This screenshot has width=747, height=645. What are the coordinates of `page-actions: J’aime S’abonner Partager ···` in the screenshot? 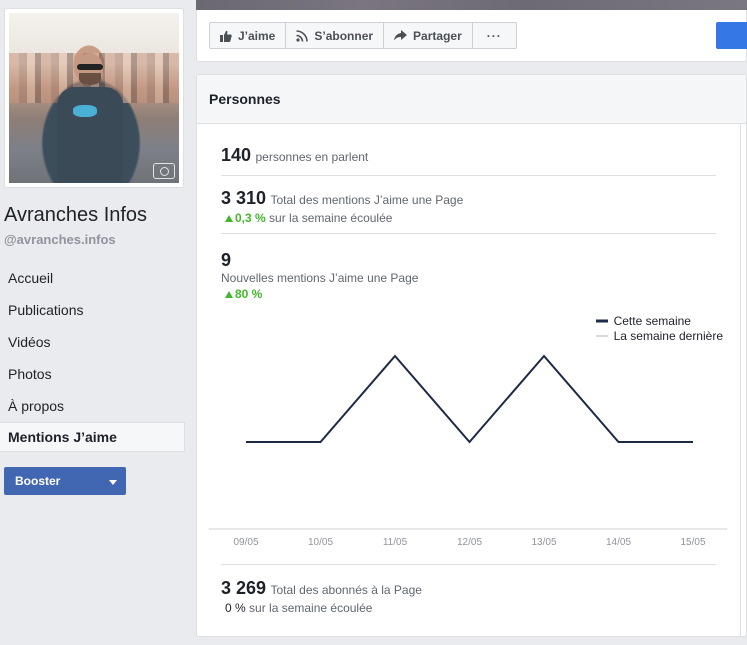 It's located at (363, 35).